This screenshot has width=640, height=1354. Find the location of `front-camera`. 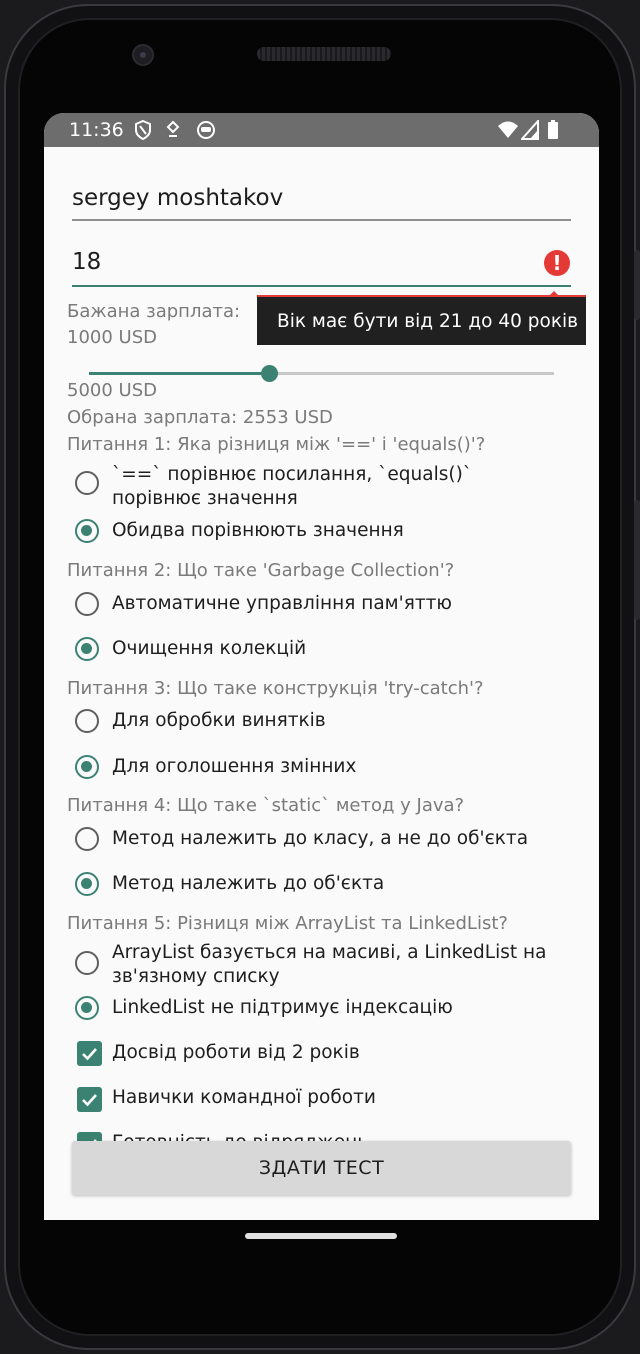

front-camera is located at coordinates (143, 55).